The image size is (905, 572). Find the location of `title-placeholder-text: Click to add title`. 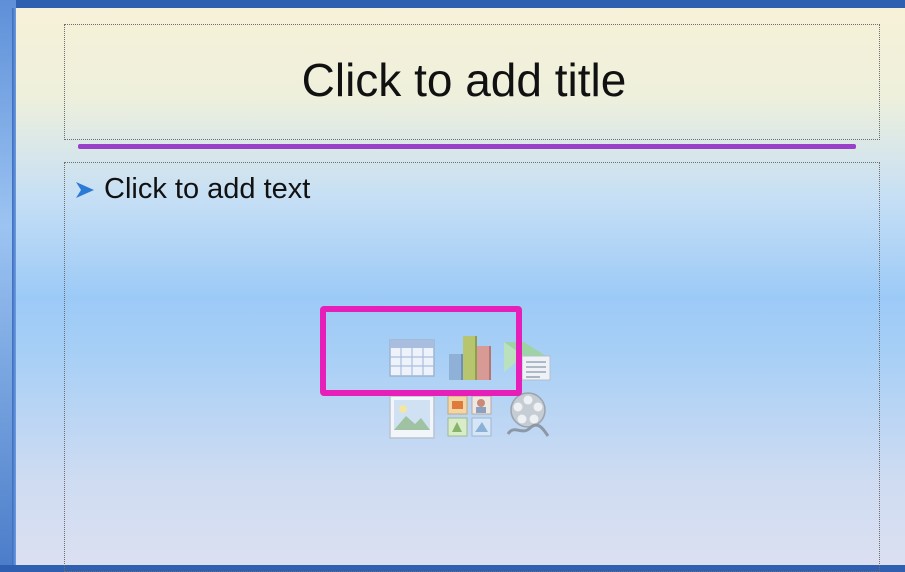

title-placeholder-text: Click to add title is located at coordinates (464, 80).